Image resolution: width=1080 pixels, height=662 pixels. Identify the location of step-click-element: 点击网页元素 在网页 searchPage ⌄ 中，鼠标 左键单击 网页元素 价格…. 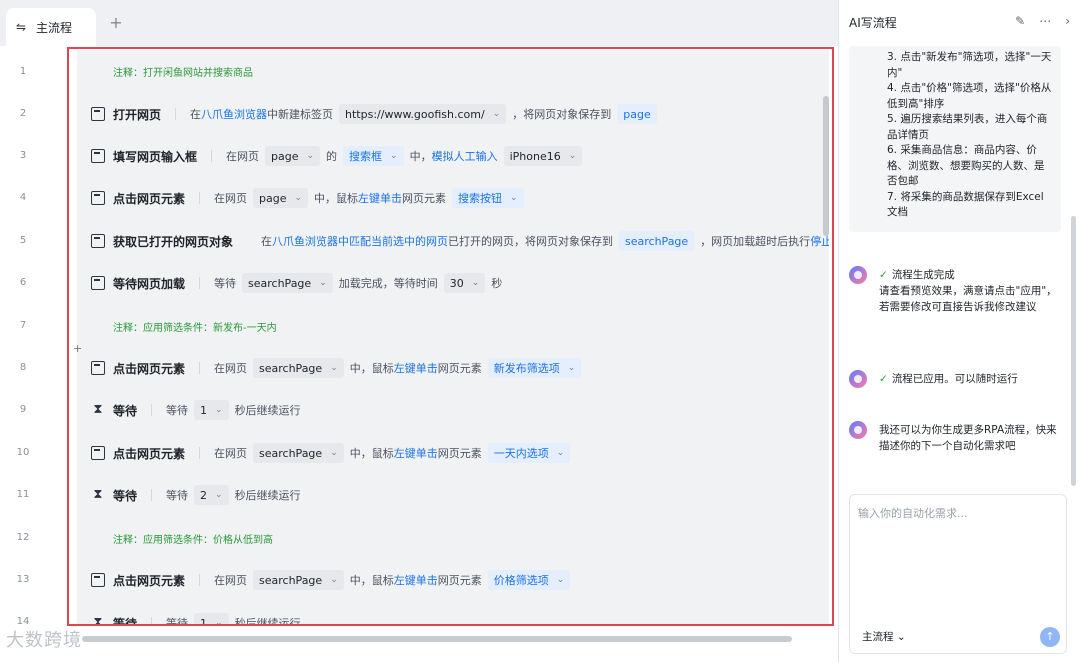
(453, 580).